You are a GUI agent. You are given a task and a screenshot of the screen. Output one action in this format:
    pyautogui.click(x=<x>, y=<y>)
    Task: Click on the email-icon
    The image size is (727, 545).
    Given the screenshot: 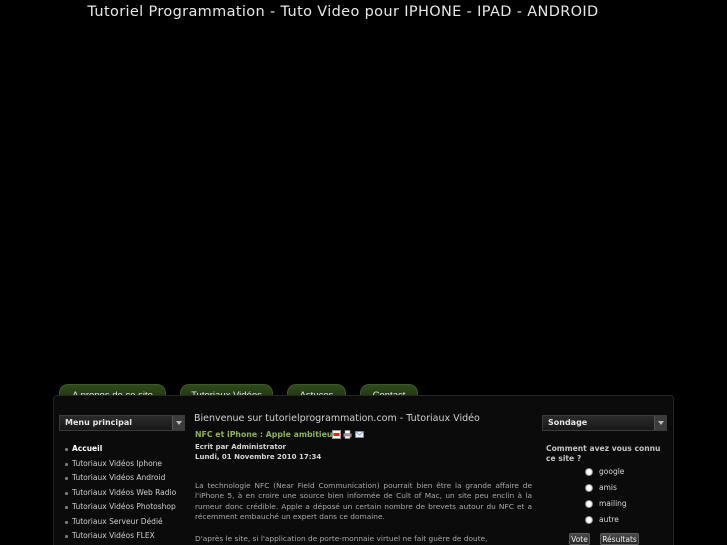 What is the action you would take?
    pyautogui.click(x=359, y=434)
    